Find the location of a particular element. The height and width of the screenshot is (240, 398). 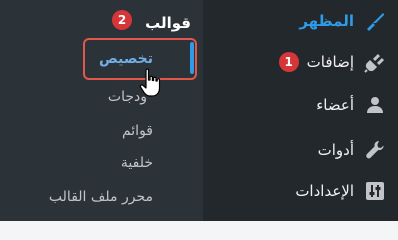

sidebar-item-settings: الإعدادات is located at coordinates (300, 191).